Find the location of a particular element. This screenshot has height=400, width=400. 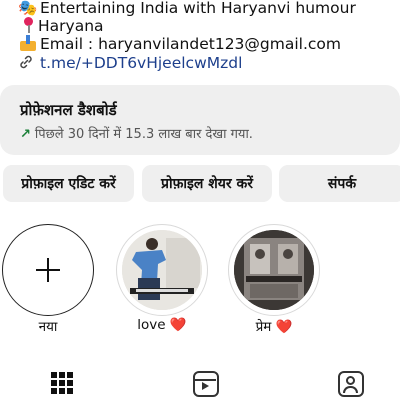

highlight-prem is located at coordinates (274, 270).